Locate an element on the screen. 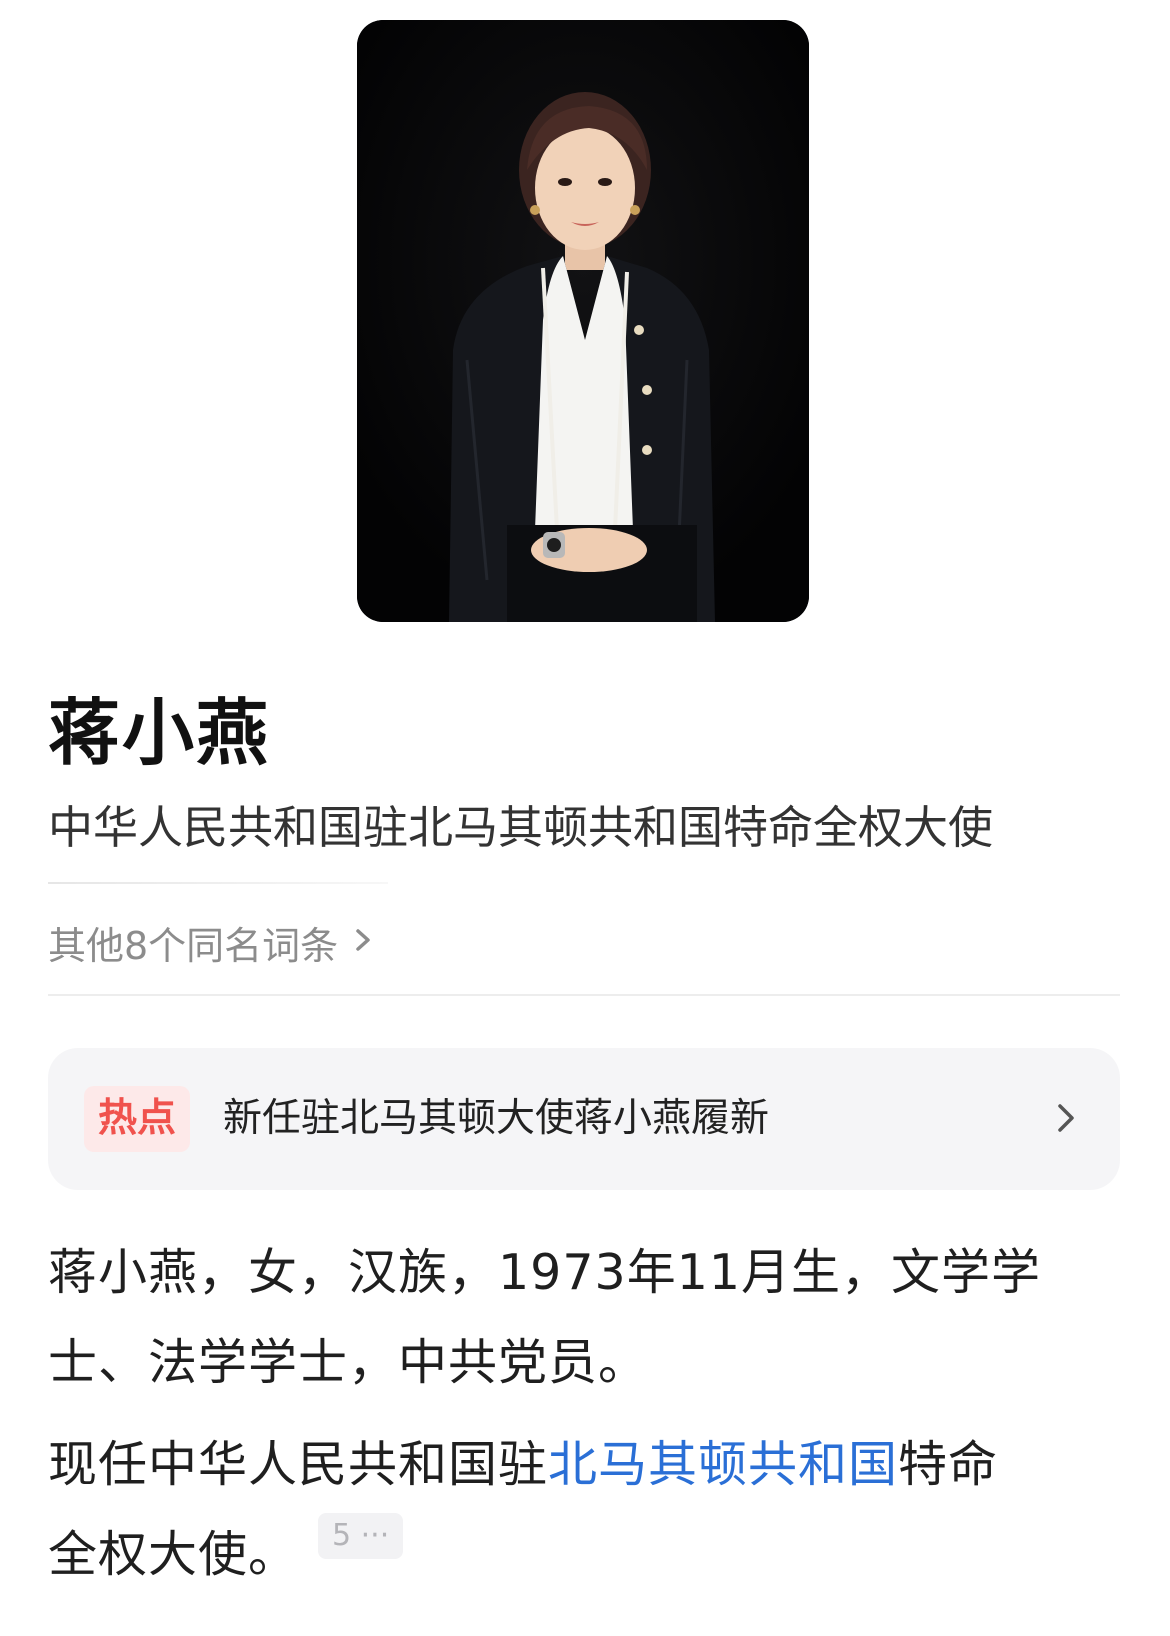 The width and height of the screenshot is (1170, 1636). same-name-entries-link: 其他8个同名词条 is located at coordinates (211, 942).